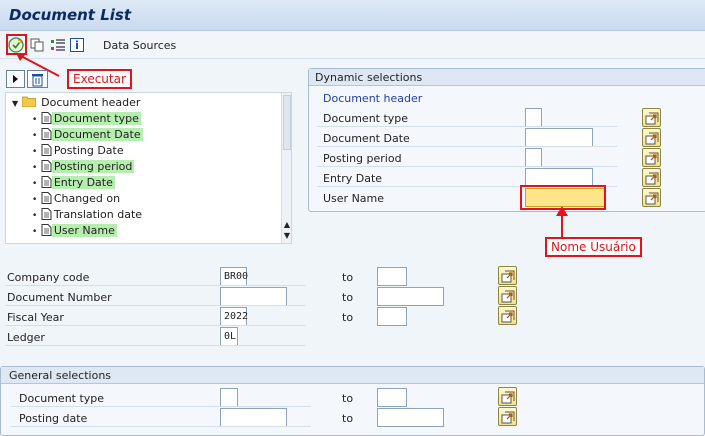 The height and width of the screenshot is (436, 705). I want to click on delete-button, so click(37, 79).